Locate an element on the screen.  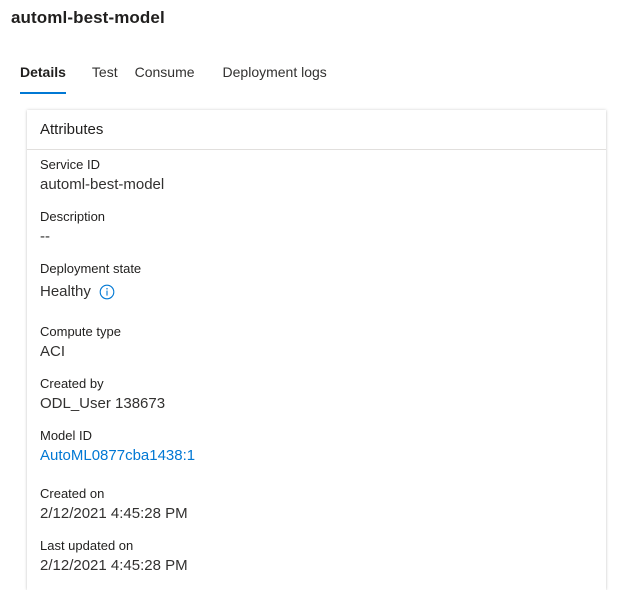
service-id-value: automl-best-model is located at coordinates (102, 184).